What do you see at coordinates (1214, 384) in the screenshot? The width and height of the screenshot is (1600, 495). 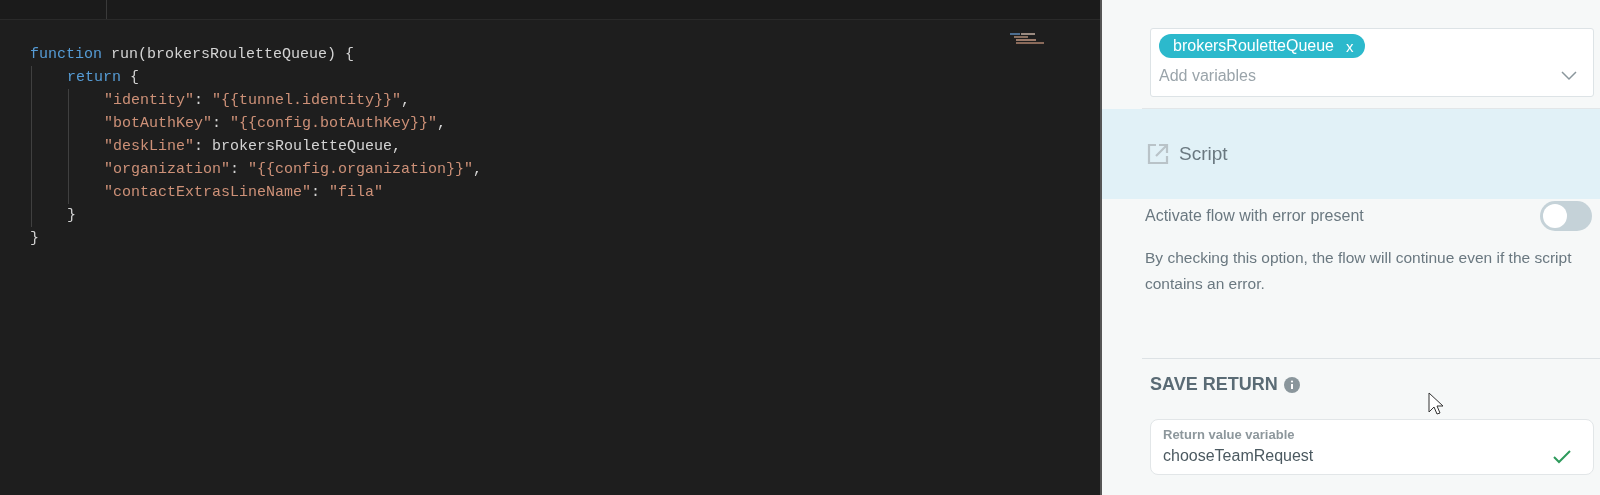 I see `section-title: SAVE RETURN` at bounding box center [1214, 384].